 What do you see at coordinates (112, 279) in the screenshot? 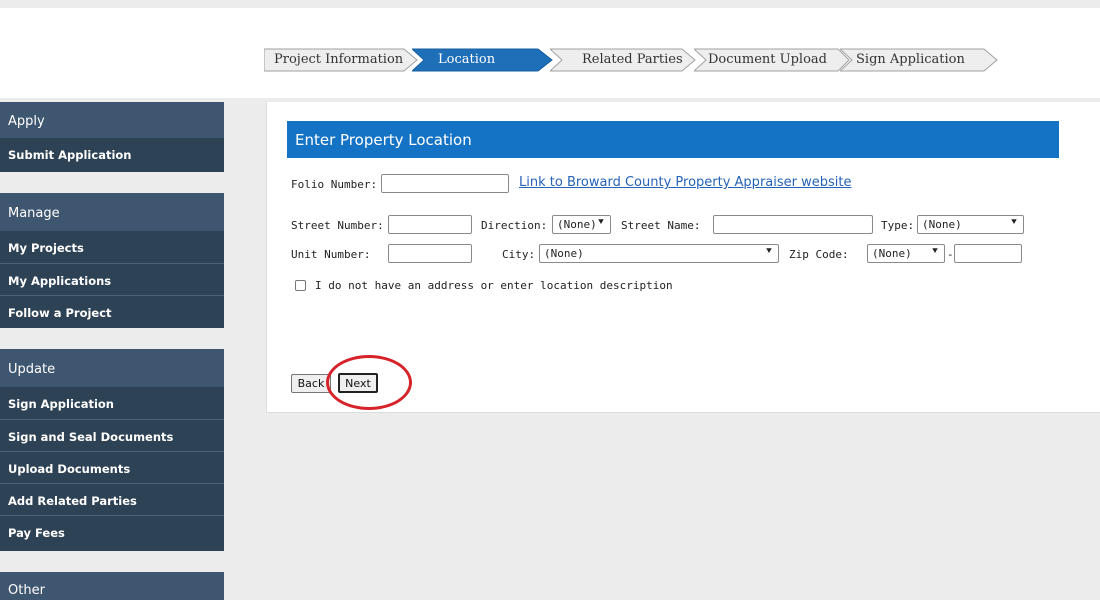
I see `sidebar-item-my-applications: My Applications` at bounding box center [112, 279].